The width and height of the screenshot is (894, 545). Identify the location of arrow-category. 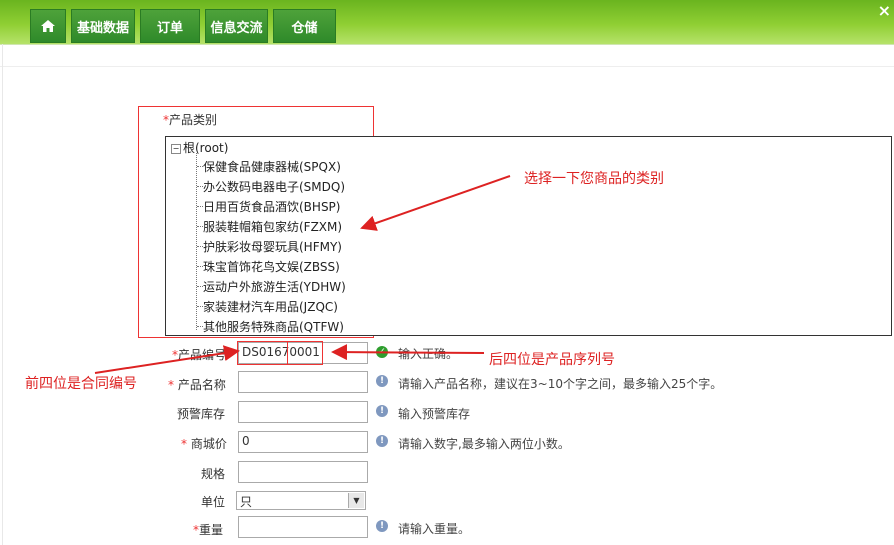
(435, 203).